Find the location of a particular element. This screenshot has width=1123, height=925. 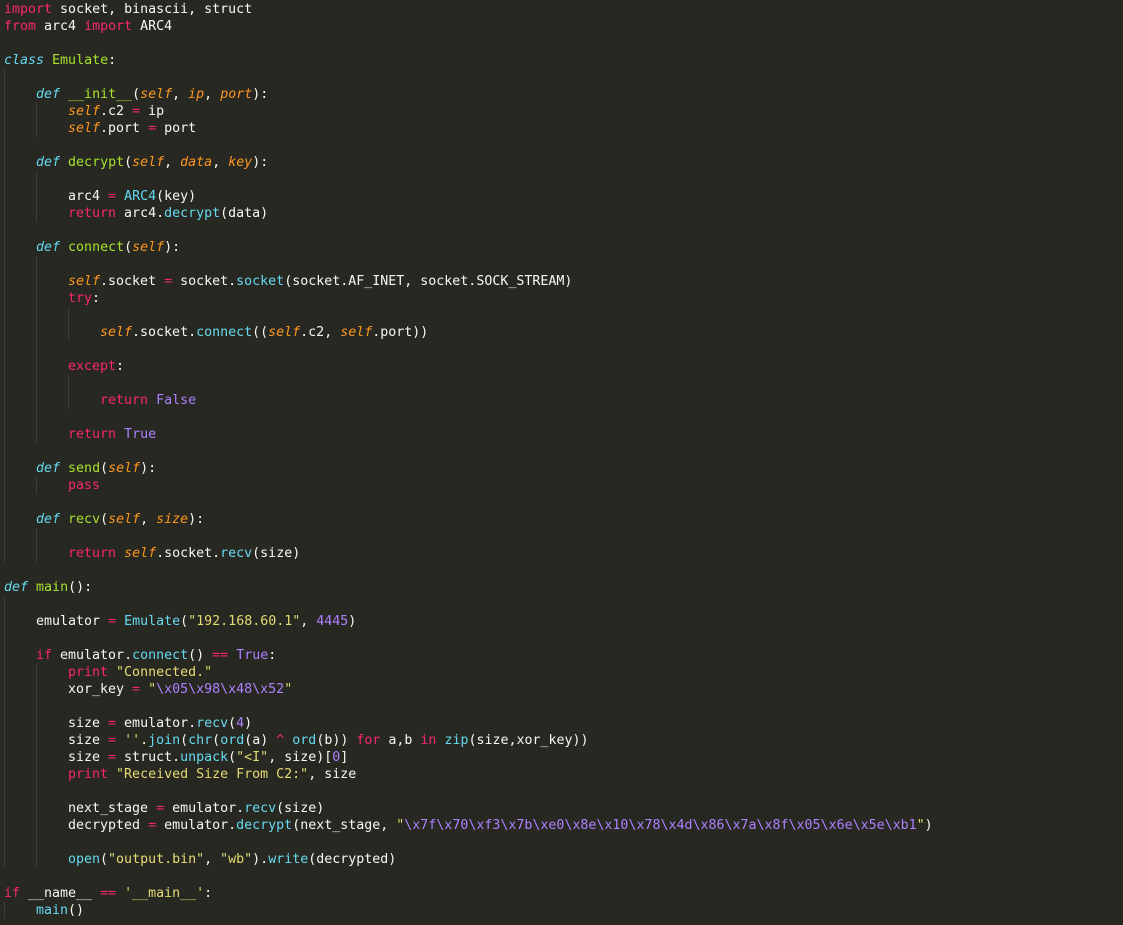

code-token-builtin: zip is located at coordinates (456, 740).